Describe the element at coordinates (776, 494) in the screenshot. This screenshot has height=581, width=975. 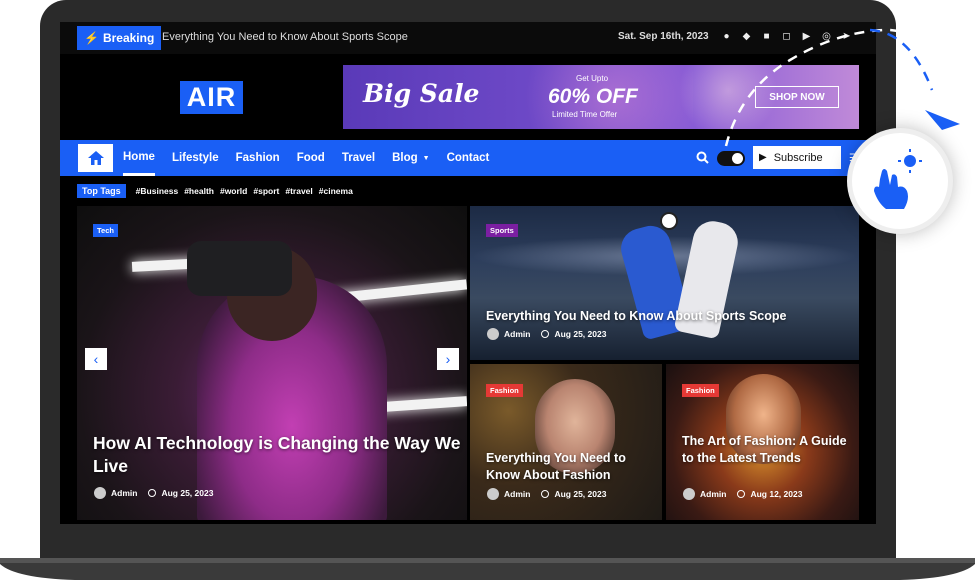
I see `post-date: Aug 12, 2023` at that location.